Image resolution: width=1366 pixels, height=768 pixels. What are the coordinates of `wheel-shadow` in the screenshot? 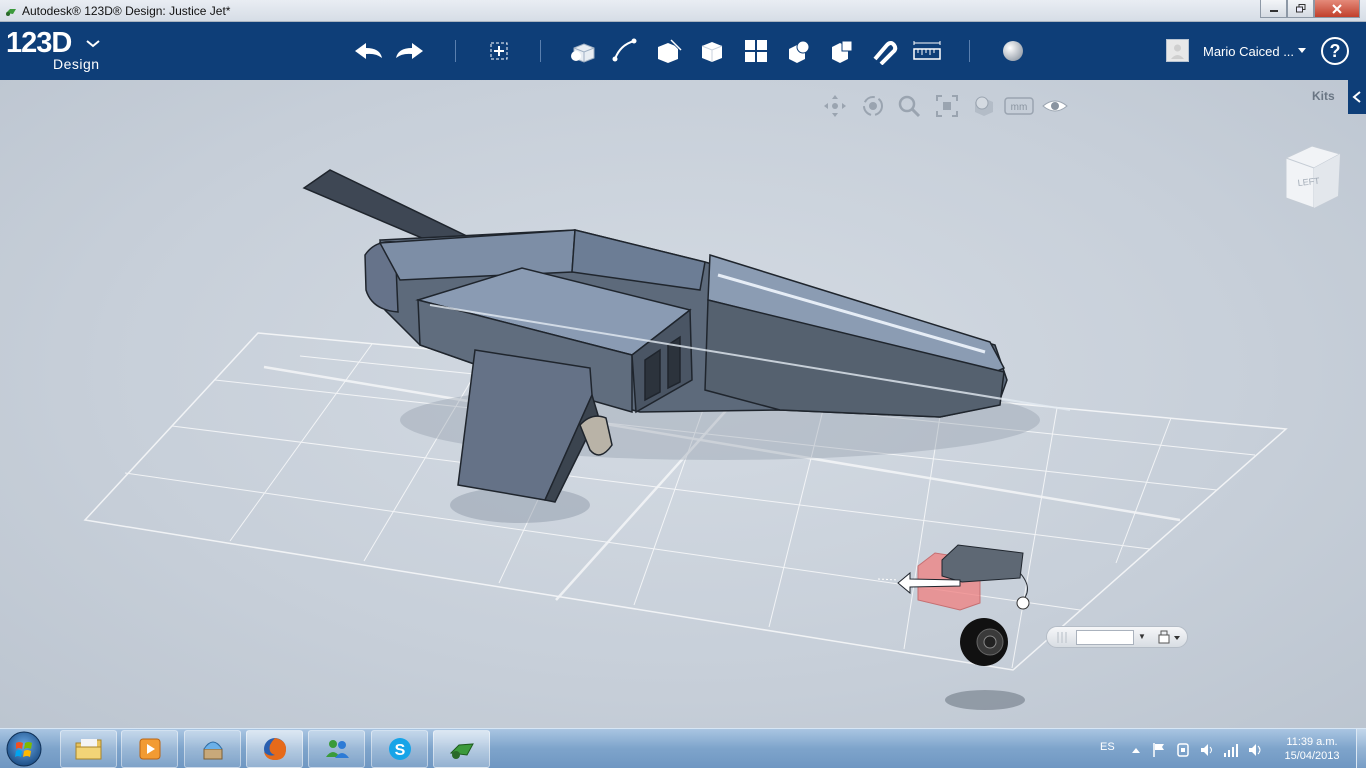 It's located at (985, 700).